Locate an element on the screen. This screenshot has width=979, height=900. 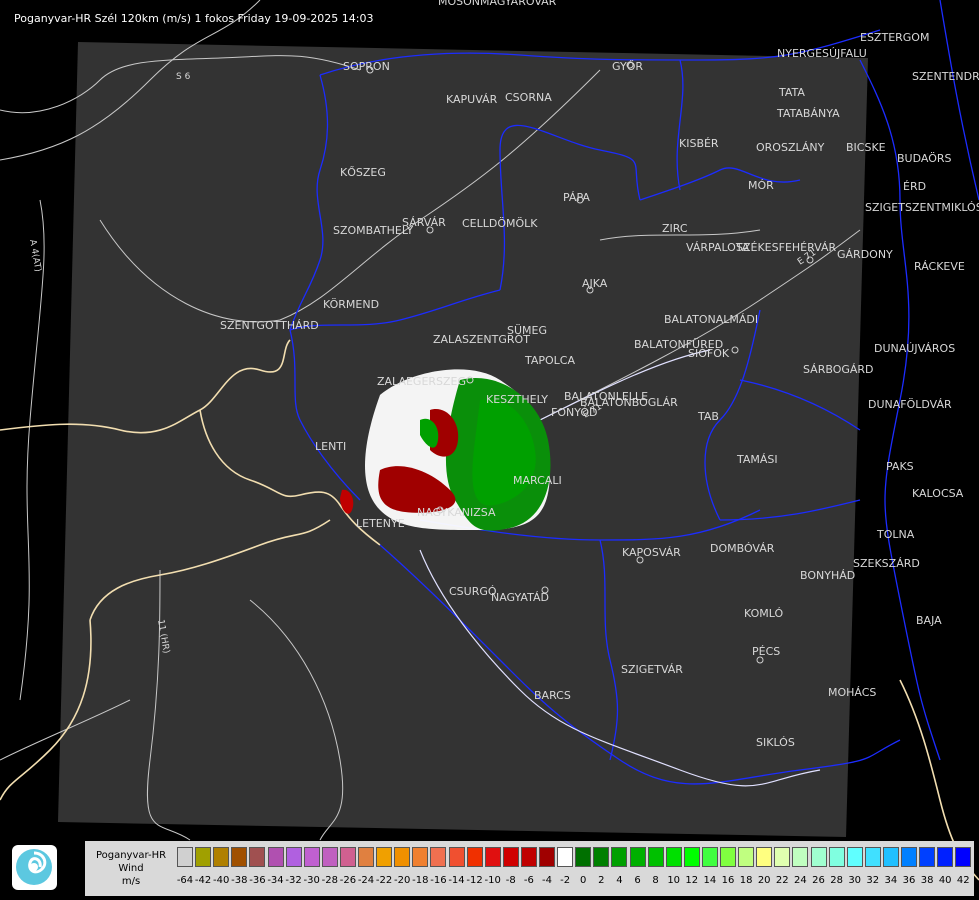
legend-value-label: -28 is located at coordinates (329, 880).